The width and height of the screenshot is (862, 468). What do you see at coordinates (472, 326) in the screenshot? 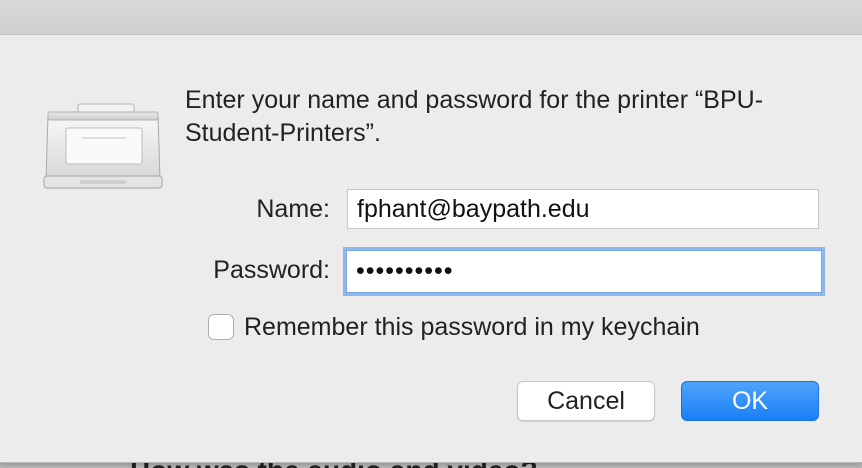
I see `remember-label: Remember this password in my keychain` at bounding box center [472, 326].